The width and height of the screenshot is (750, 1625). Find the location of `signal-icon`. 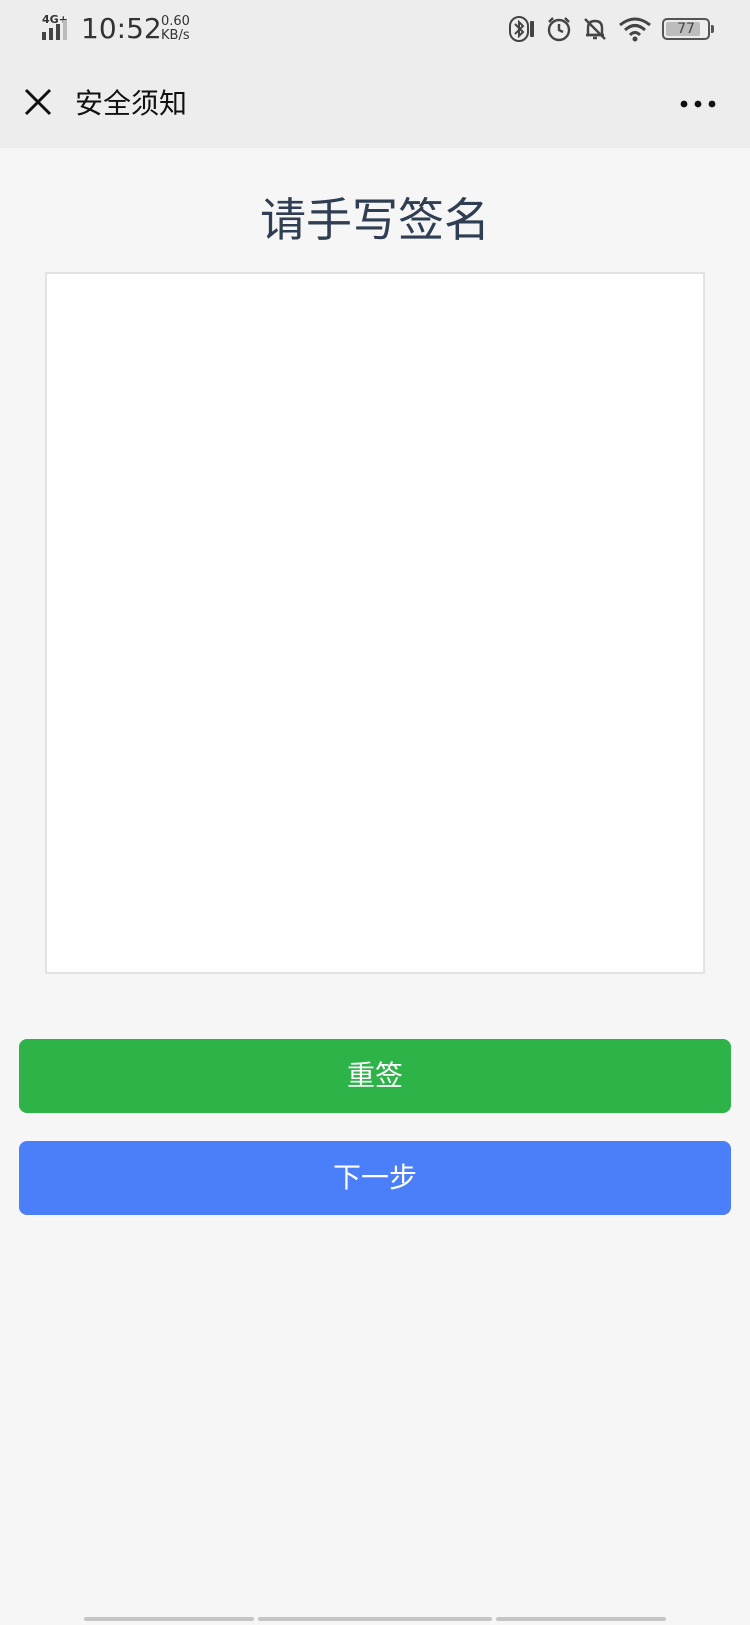

signal-icon is located at coordinates (54, 30).